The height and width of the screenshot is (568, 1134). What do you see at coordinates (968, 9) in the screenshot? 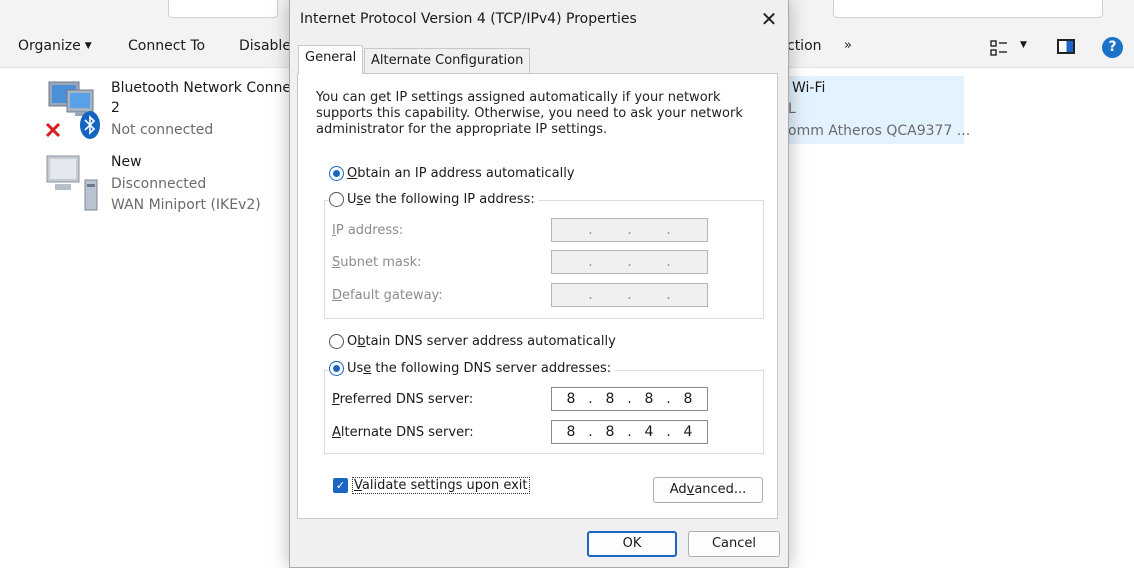
I see `search-box` at bounding box center [968, 9].